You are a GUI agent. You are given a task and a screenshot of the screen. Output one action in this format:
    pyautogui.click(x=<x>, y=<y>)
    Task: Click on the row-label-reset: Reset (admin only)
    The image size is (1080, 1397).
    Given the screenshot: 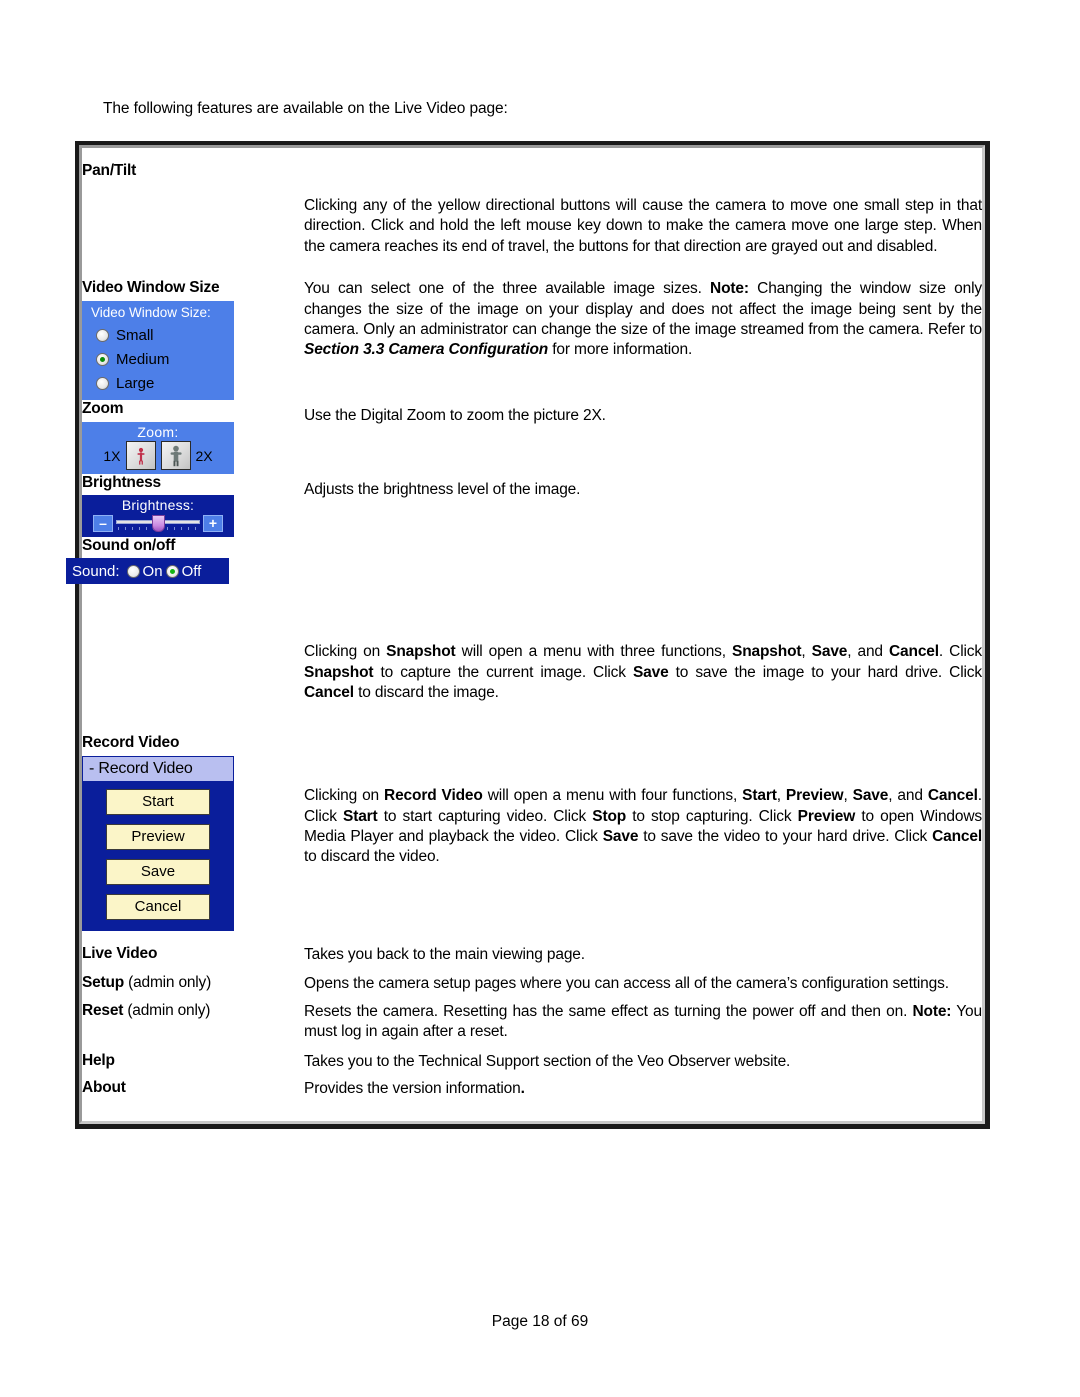 What is the action you would take?
    pyautogui.click(x=193, y=1011)
    